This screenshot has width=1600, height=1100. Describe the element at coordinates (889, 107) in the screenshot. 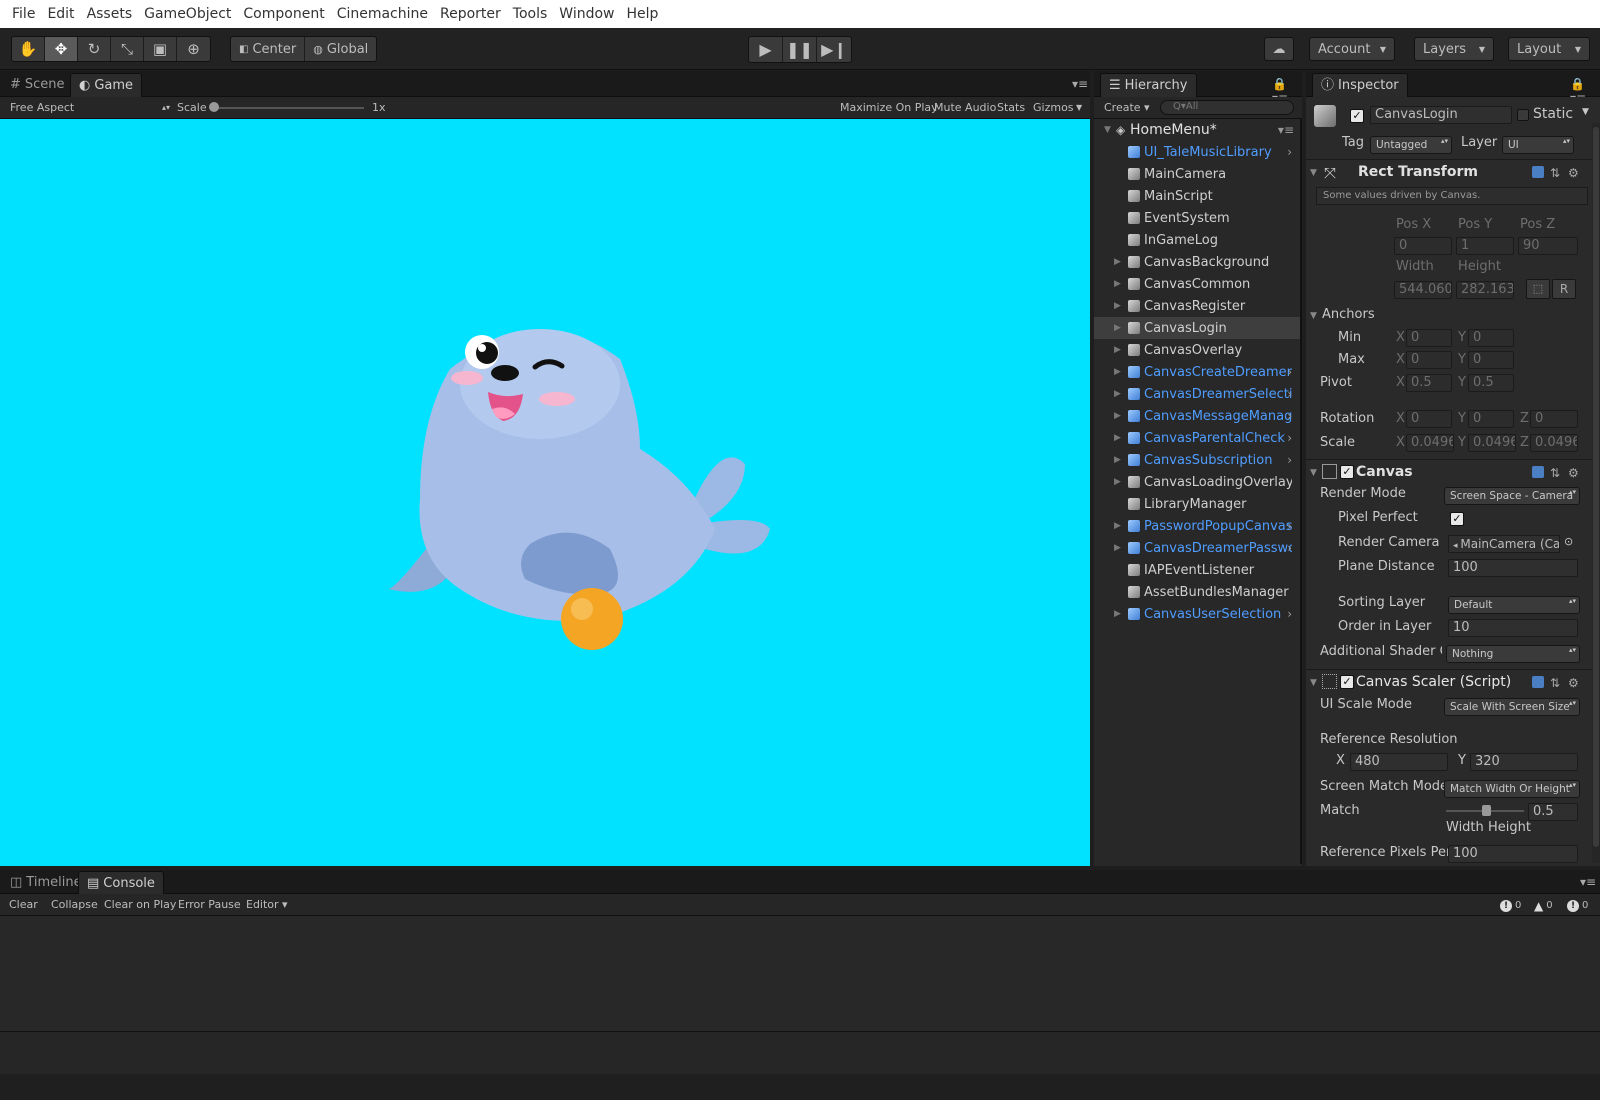

I see `maximize-on-play-toggle: Maximize On Play` at that location.